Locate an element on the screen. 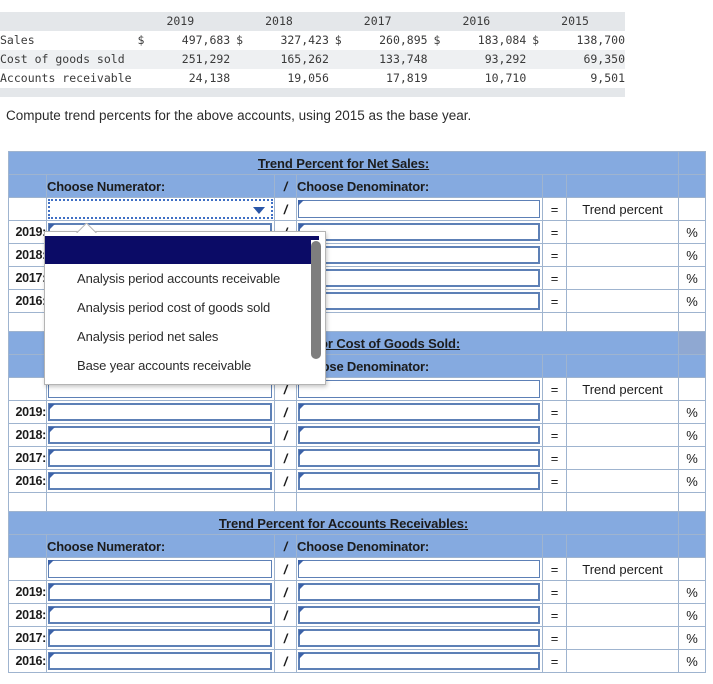  numerator-input-2017-s3 is located at coordinates (160, 638).